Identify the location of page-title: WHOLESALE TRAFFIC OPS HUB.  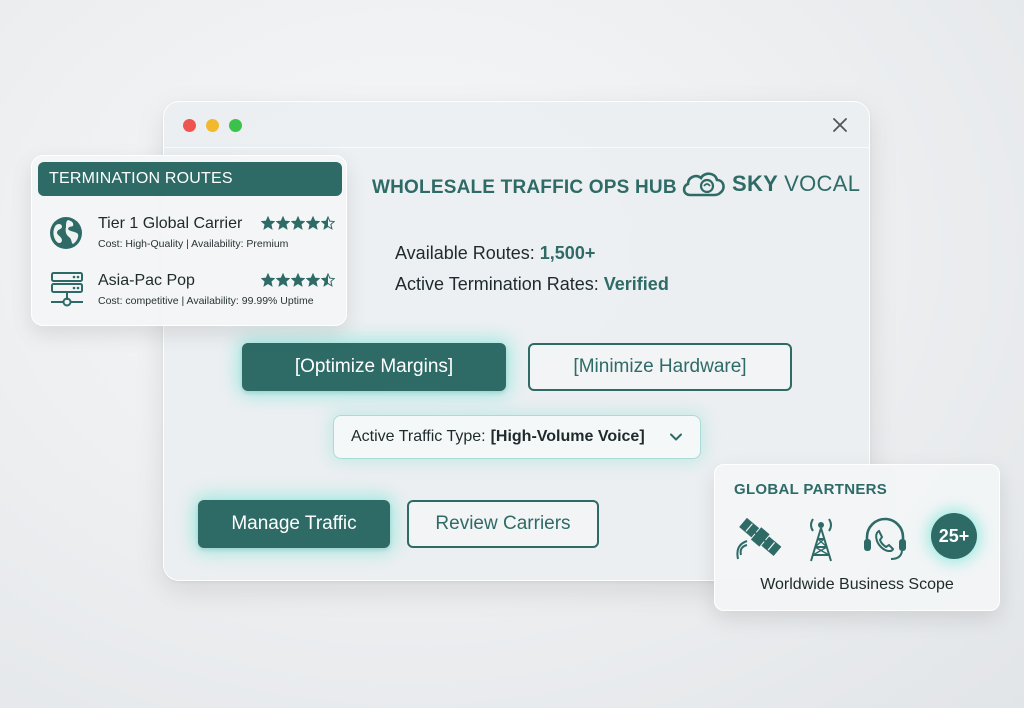
(524, 187).